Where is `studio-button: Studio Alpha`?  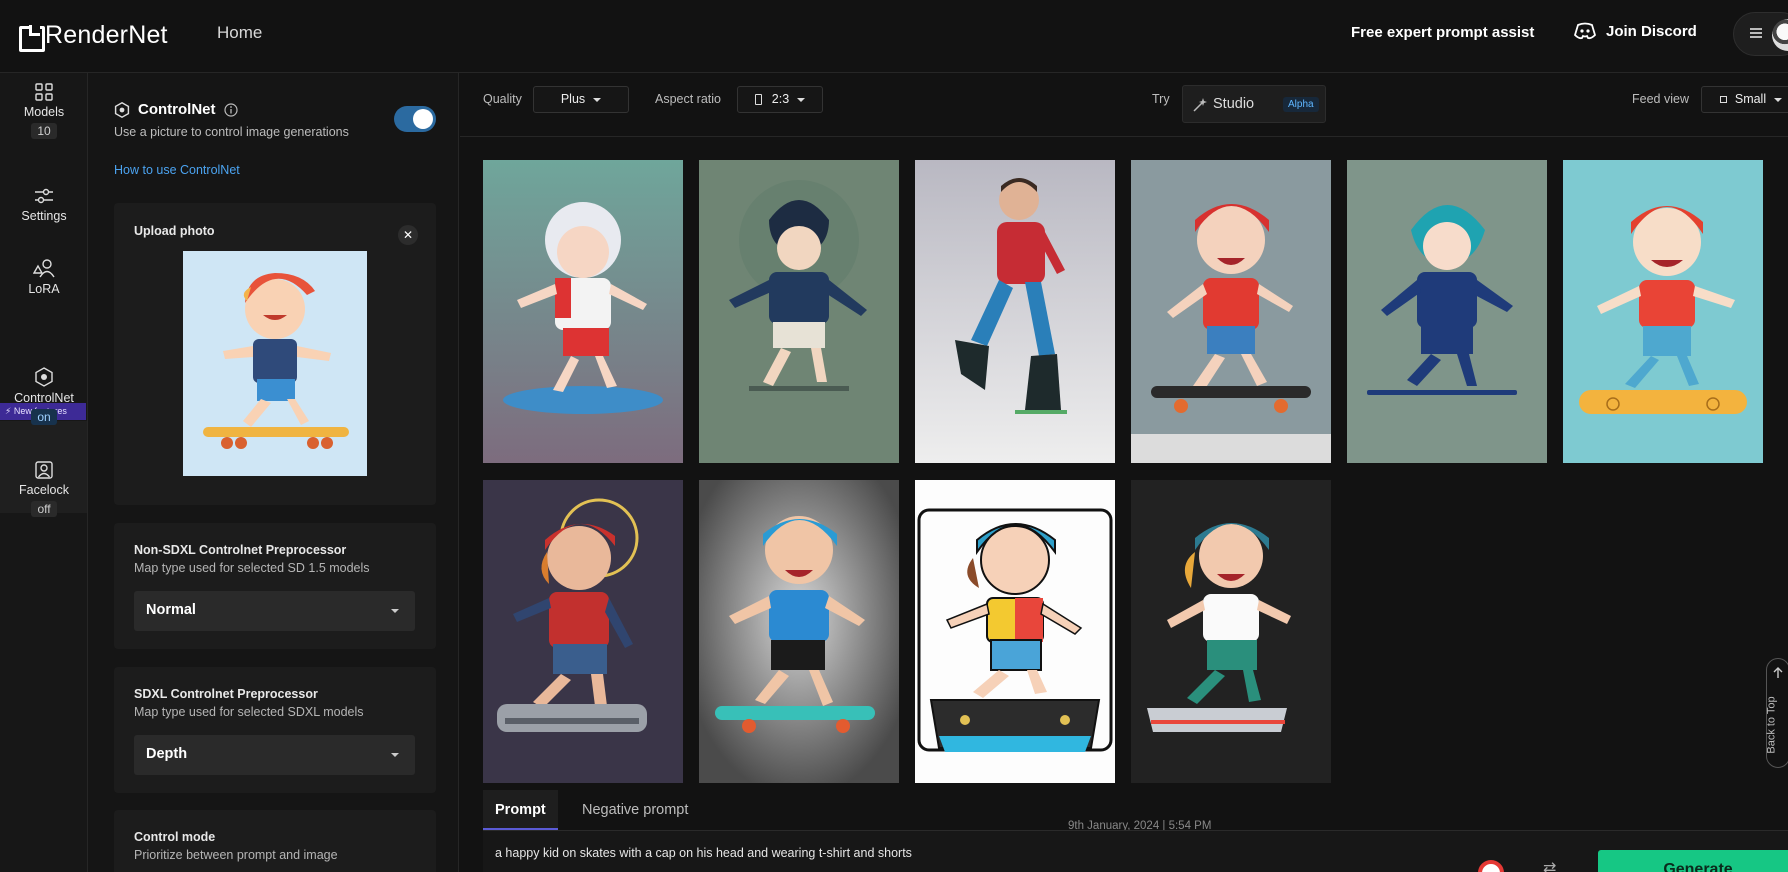 studio-button: Studio Alpha is located at coordinates (1254, 104).